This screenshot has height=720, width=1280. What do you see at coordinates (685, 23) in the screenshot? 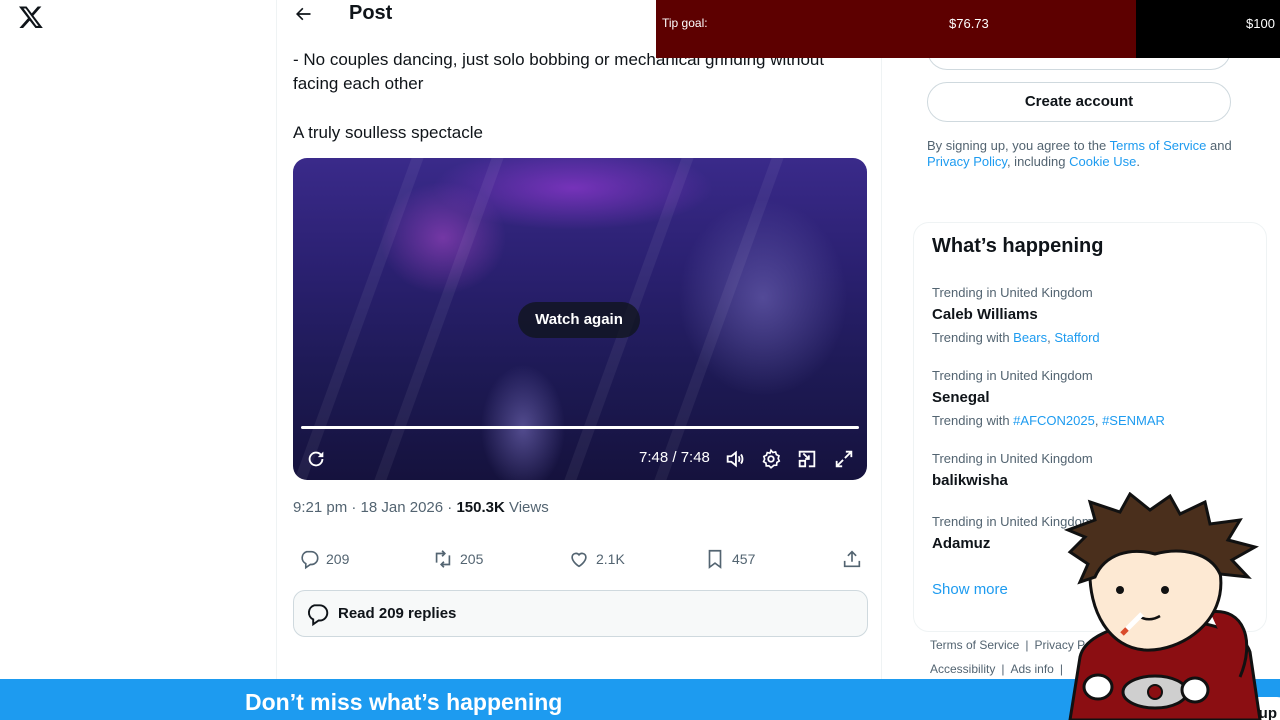
I see `tip-goal-label: Tip goal:` at bounding box center [685, 23].